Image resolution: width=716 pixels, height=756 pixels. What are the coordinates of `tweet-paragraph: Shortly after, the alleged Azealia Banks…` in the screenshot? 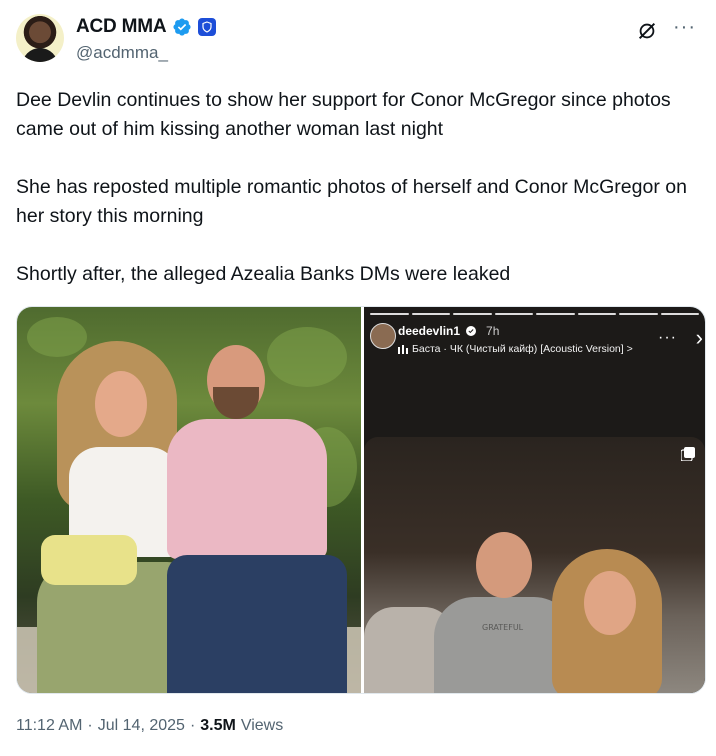 It's located at (263, 274).